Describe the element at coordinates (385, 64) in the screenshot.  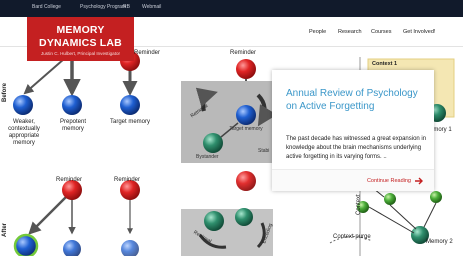
I see `label-context-1: Context 1` at that location.